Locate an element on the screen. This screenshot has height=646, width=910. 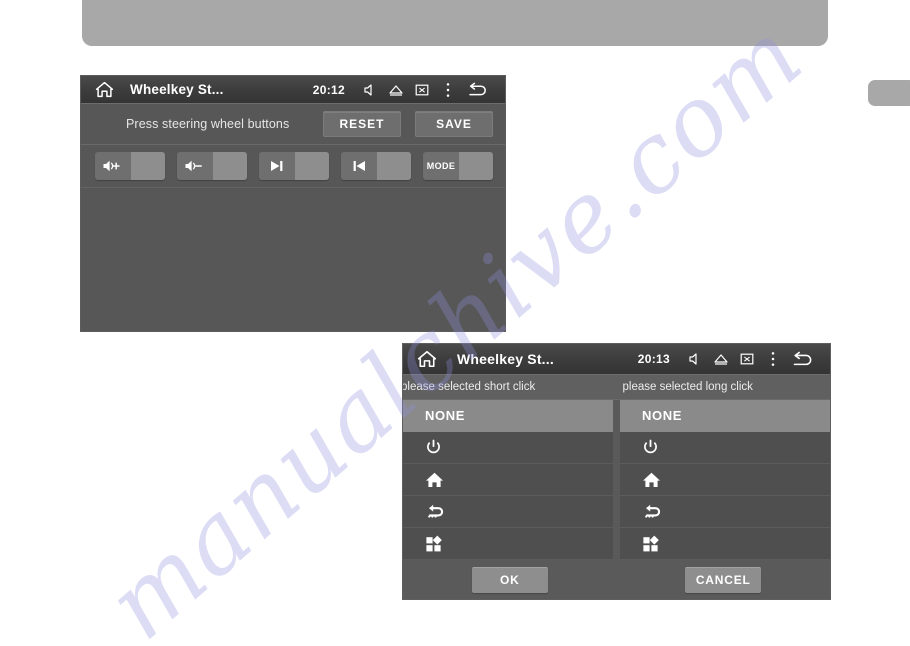
panel2-titlebar: Wheelkey St... 20:13 is located at coordinates (616, 359).